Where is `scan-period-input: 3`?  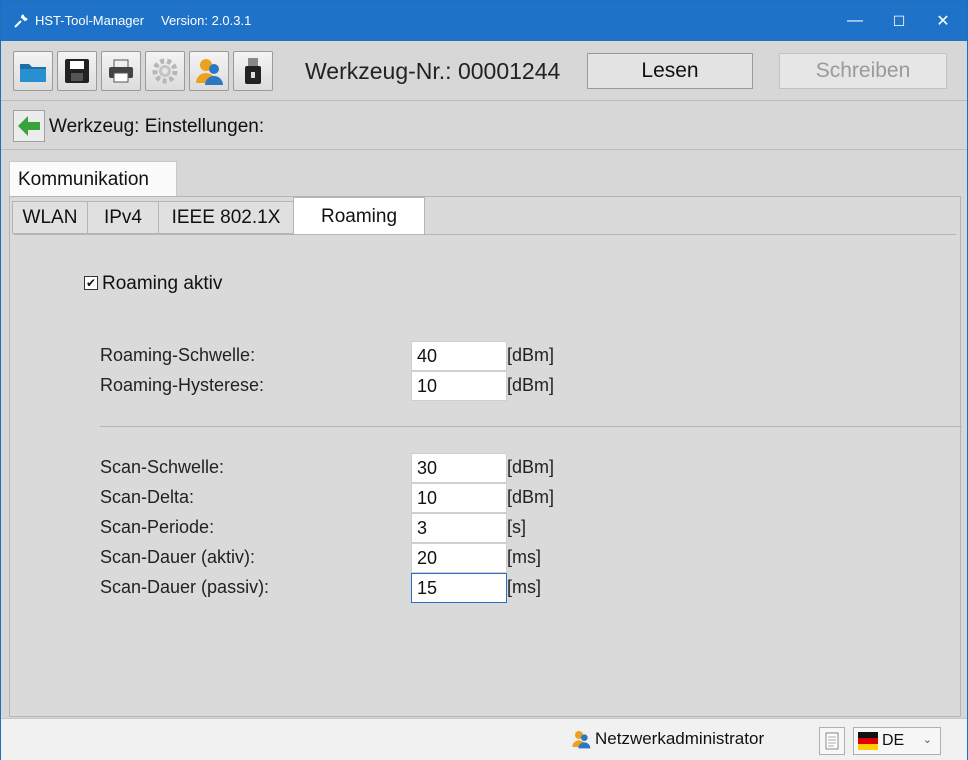 scan-period-input: 3 is located at coordinates (459, 528).